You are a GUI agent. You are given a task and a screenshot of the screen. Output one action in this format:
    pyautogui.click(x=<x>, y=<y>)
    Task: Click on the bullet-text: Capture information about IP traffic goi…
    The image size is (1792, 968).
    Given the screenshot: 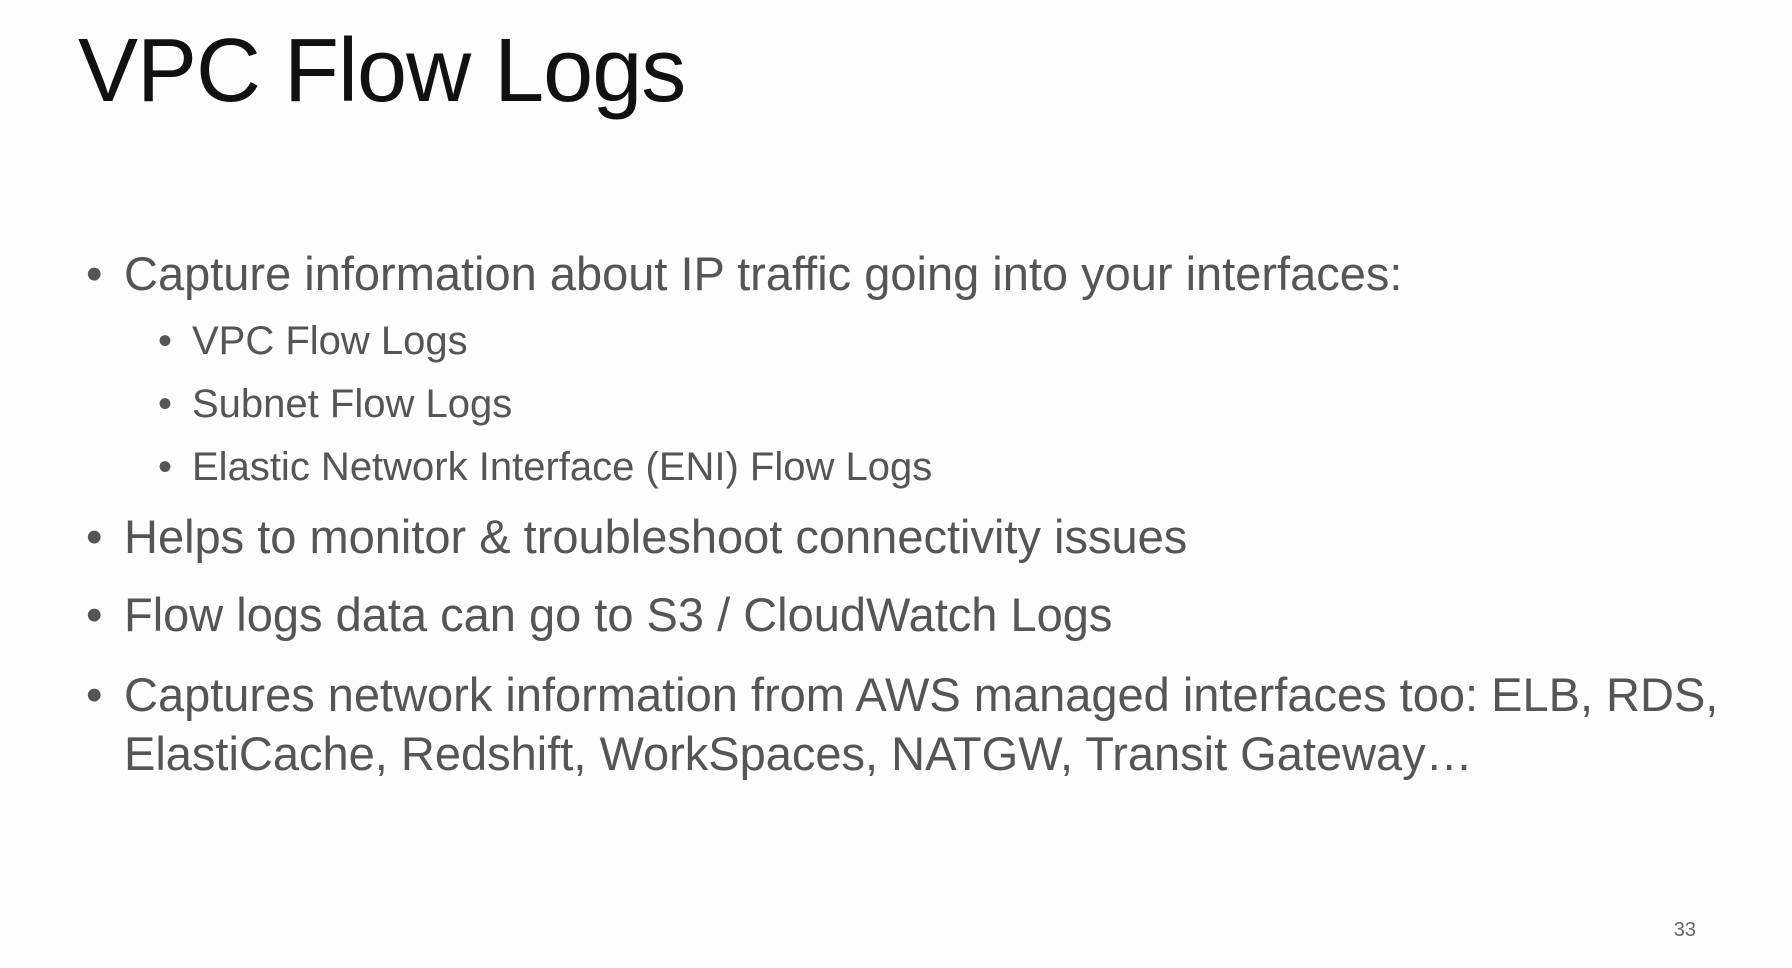 What is the action you would take?
    pyautogui.click(x=763, y=273)
    